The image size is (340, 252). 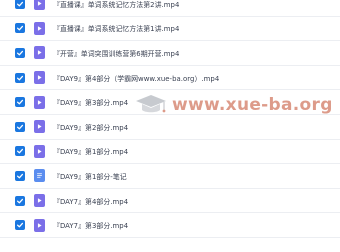 I want to click on file-name: 『DAY9』第2部分.mp4, so click(x=90, y=127).